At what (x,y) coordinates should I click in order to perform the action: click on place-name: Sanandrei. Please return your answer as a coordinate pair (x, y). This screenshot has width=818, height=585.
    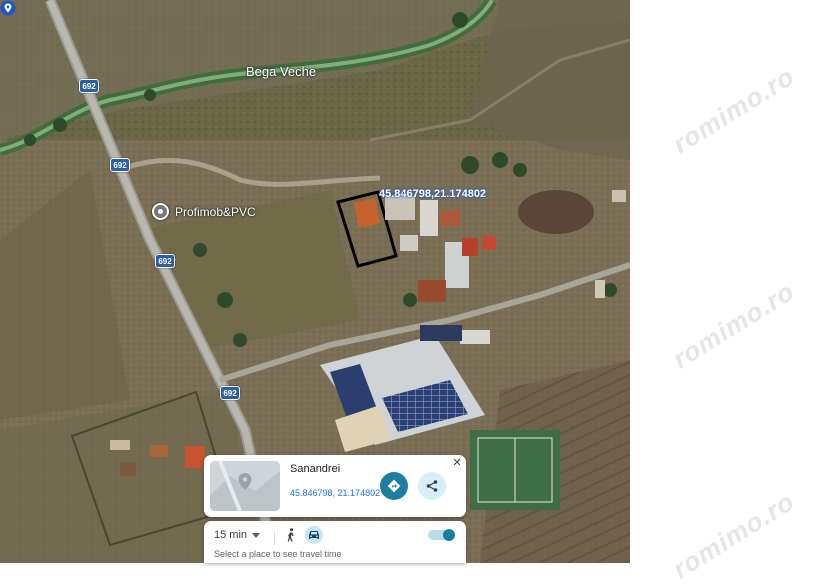
    Looking at the image, I should click on (315, 469).